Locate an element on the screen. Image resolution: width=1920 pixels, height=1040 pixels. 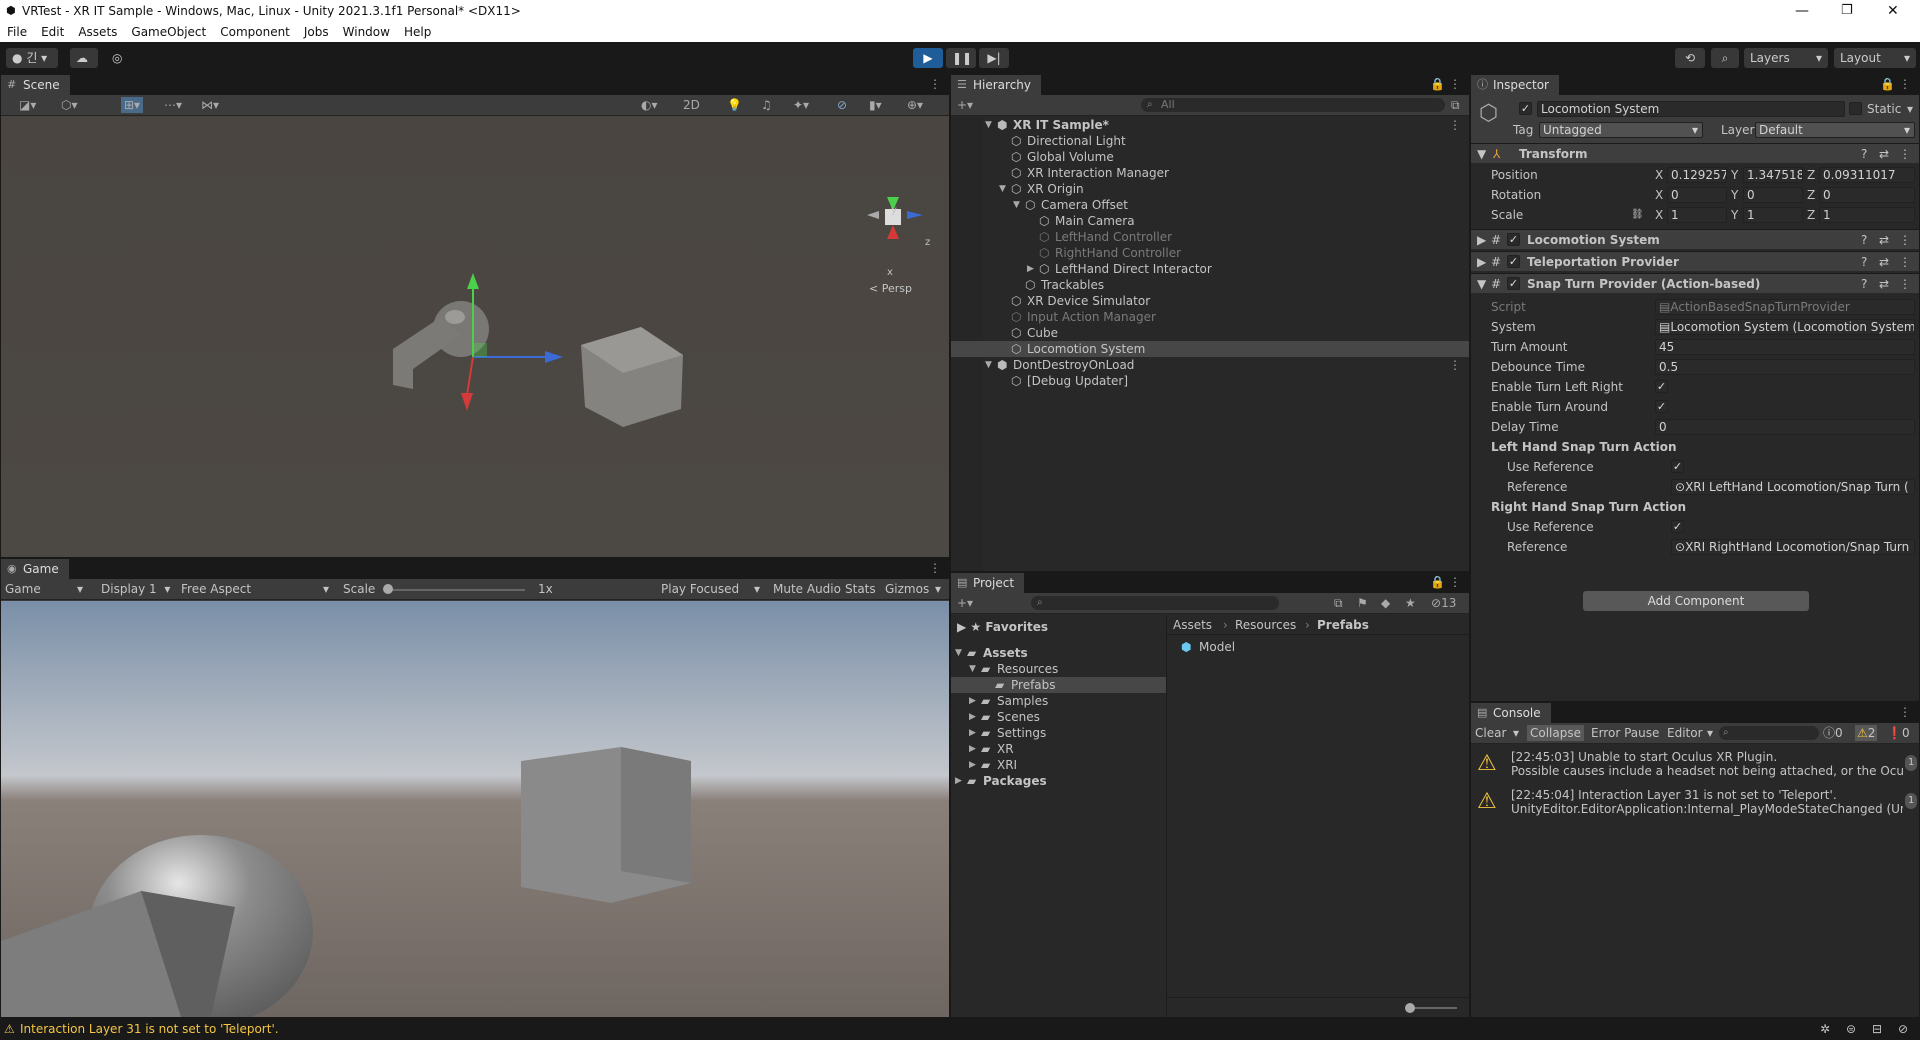
play-focused-dropdown: Play Focused is located at coordinates (700, 589).